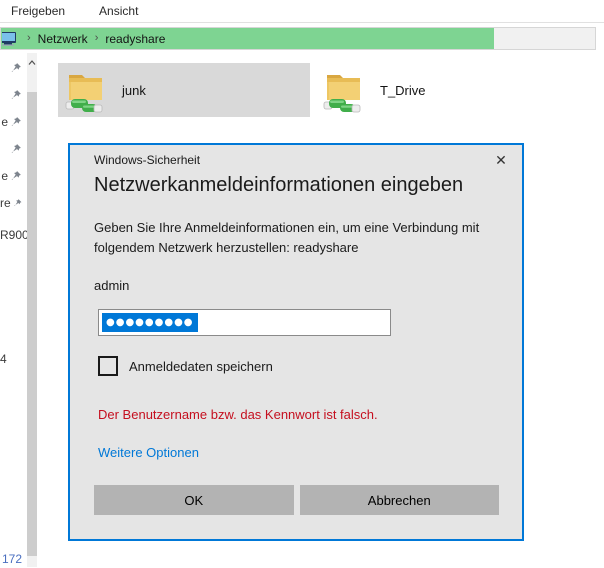  Describe the element at coordinates (118, 11) in the screenshot. I see `tab-ansicht: Ansicht` at that location.